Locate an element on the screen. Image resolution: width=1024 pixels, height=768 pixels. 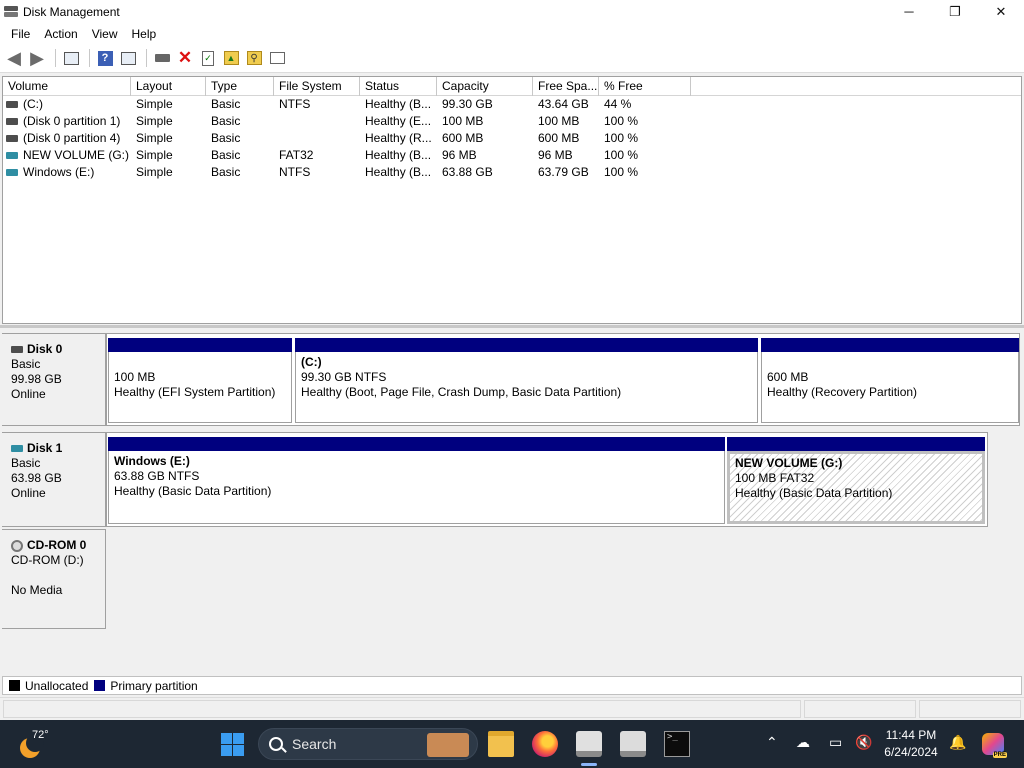
disk-0-size: 99.98 GB is located at coordinates (36, 379).